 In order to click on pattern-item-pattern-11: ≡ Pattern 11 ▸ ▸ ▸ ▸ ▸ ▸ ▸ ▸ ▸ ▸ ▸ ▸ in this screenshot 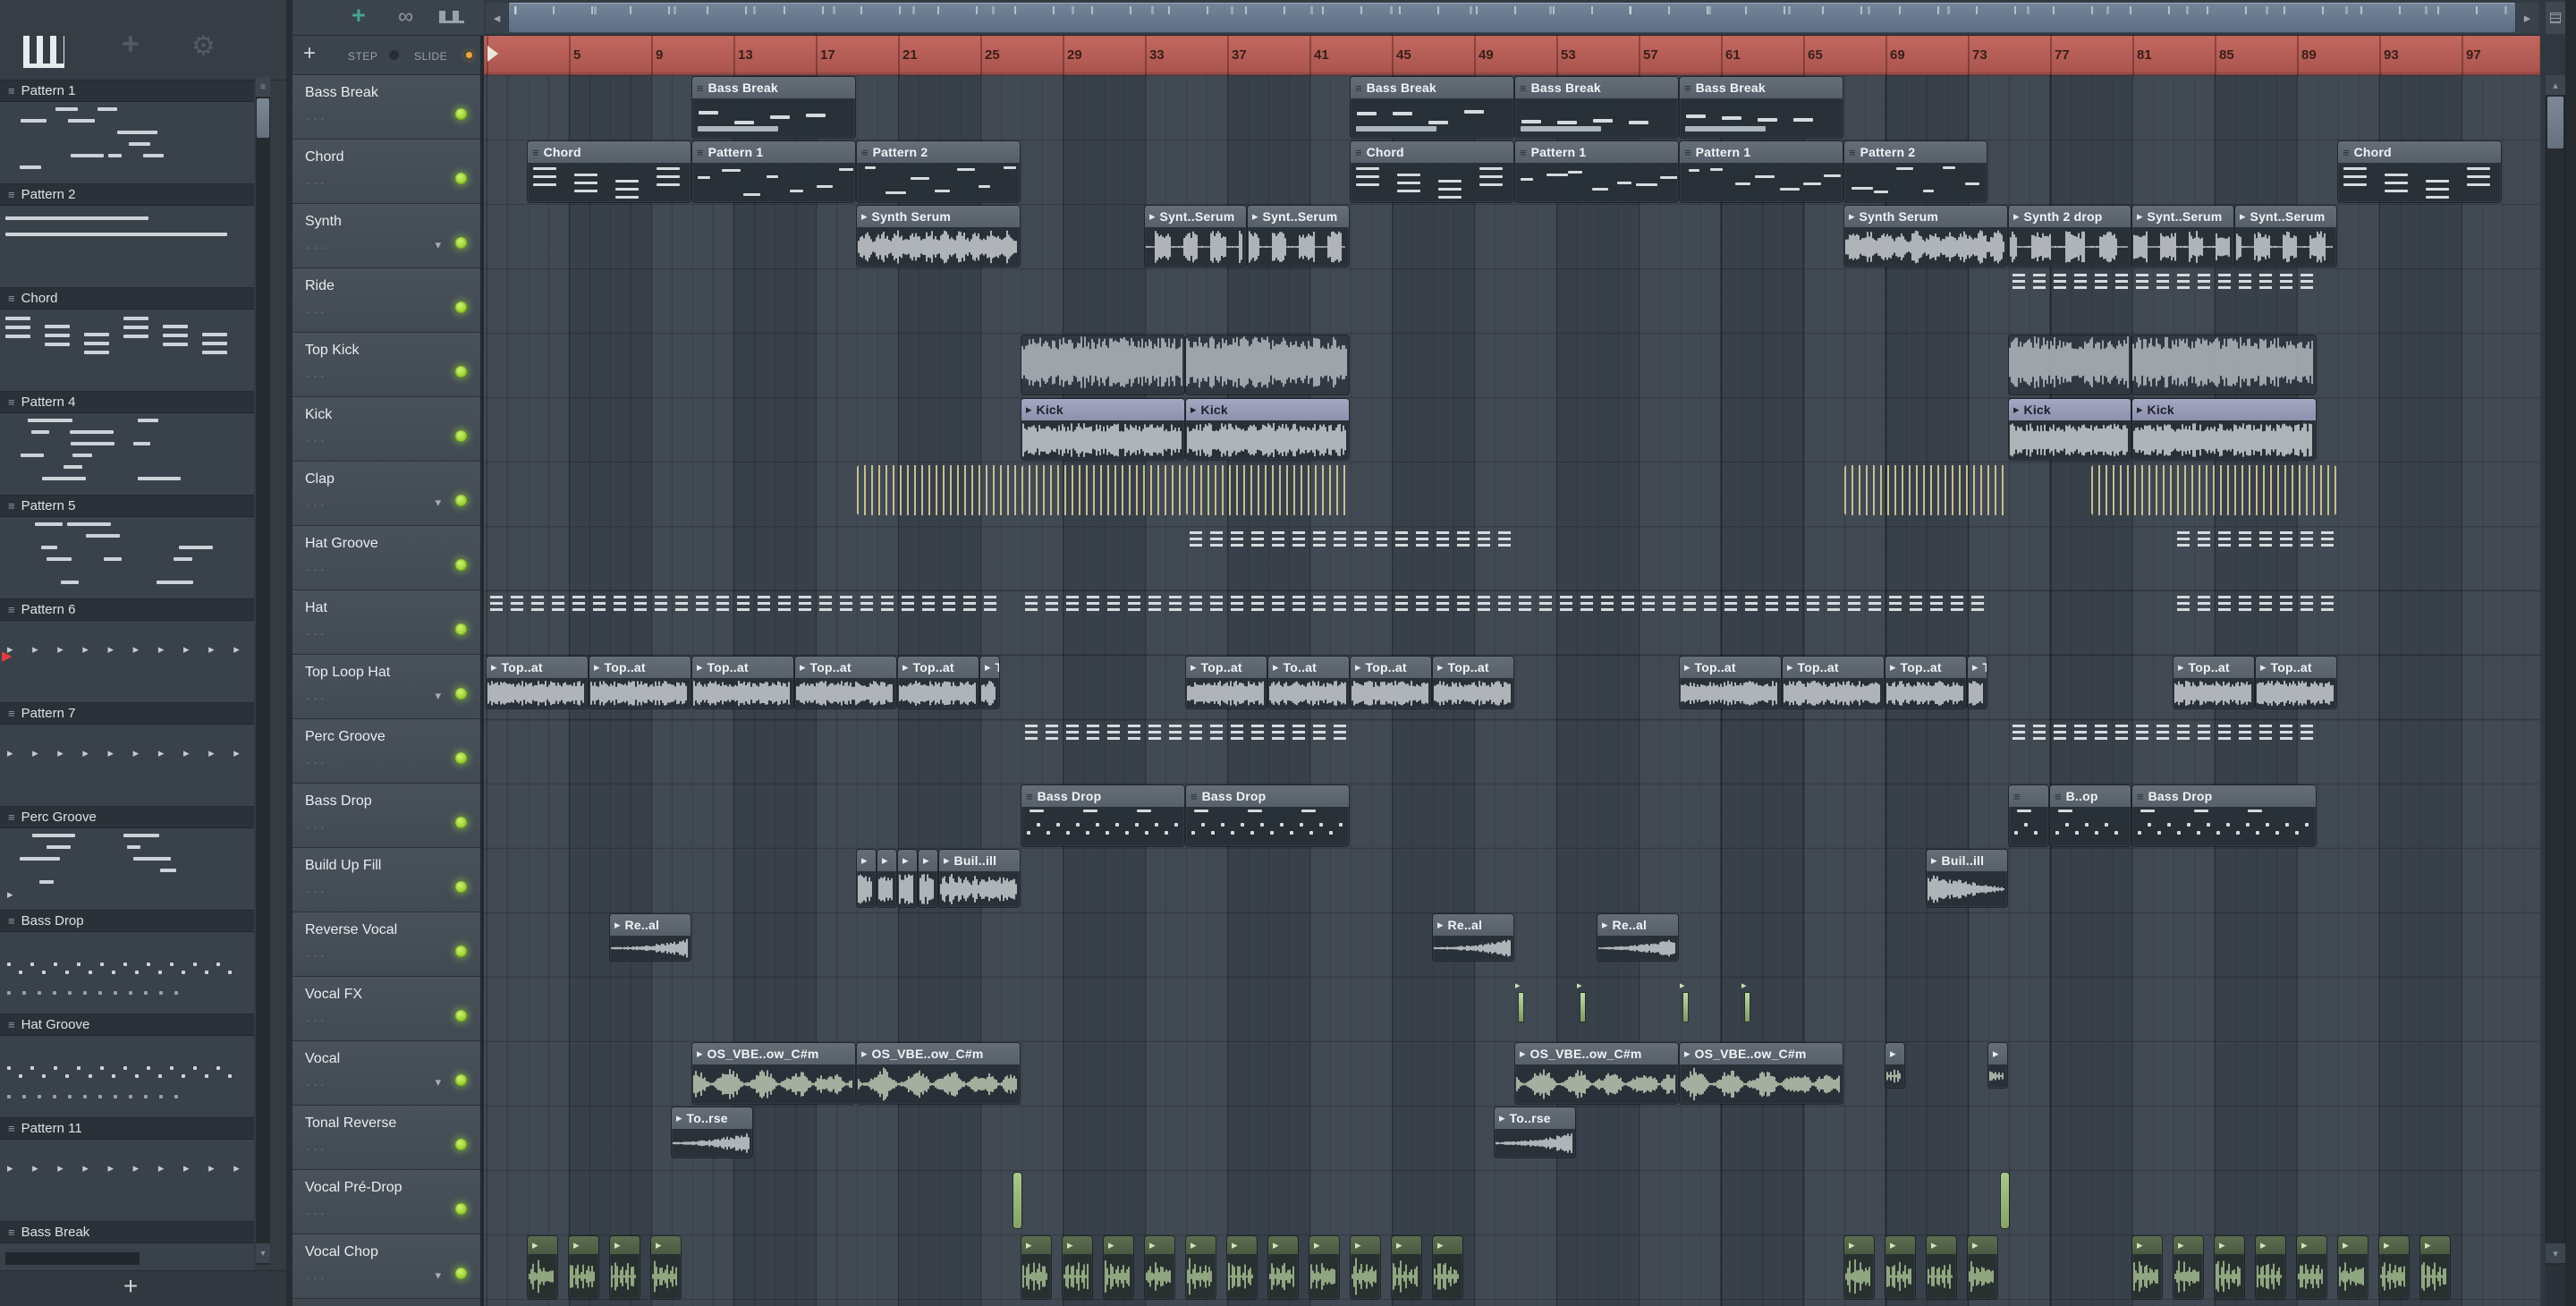, I will do `click(127, 1170)`.